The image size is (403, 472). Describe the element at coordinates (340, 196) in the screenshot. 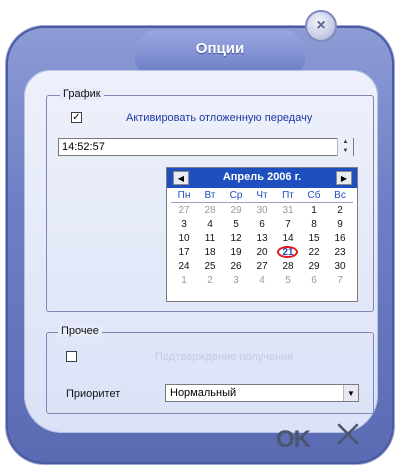

I see `calendar-weekday: Вс` at that location.